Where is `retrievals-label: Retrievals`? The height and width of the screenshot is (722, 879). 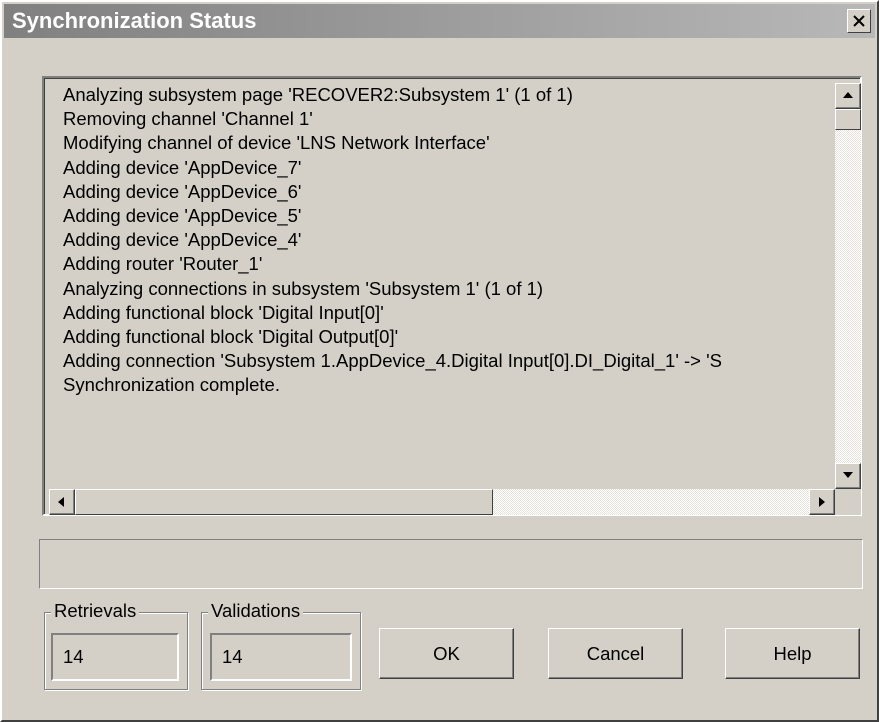
retrievals-label: Retrievals is located at coordinates (95, 611).